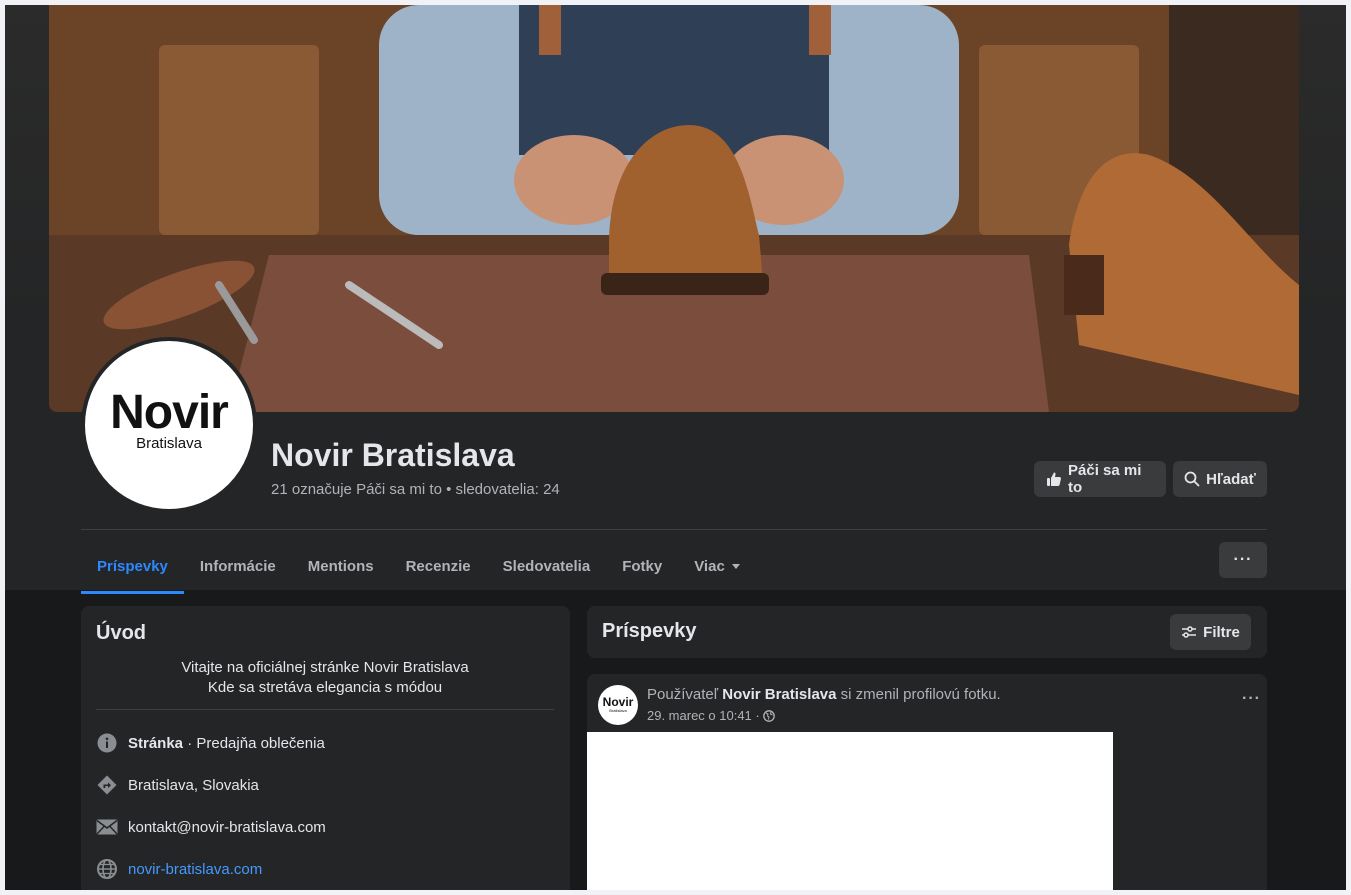 This screenshot has width=1351, height=895. I want to click on filter-button-label: Filtre, so click(1221, 632).